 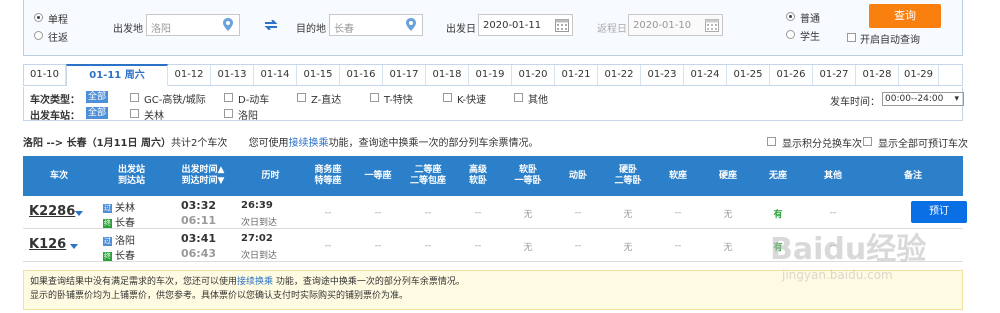 I want to click on column-header: 商务座 特等座, so click(x=328, y=176).